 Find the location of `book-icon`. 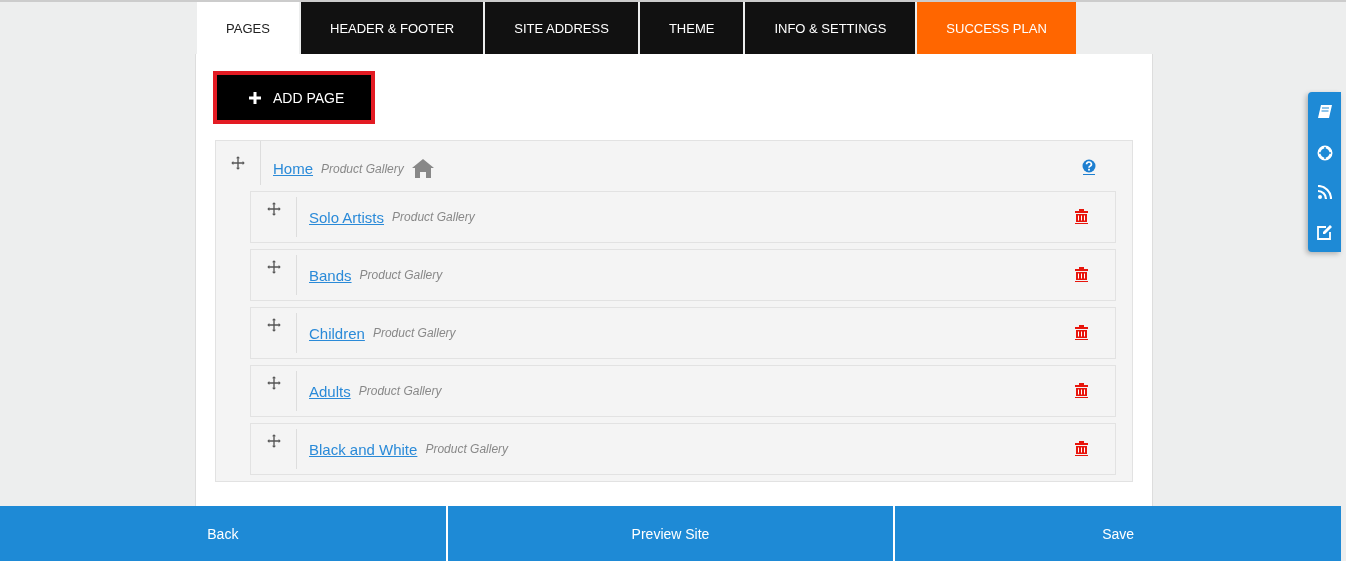

book-icon is located at coordinates (1324, 112).